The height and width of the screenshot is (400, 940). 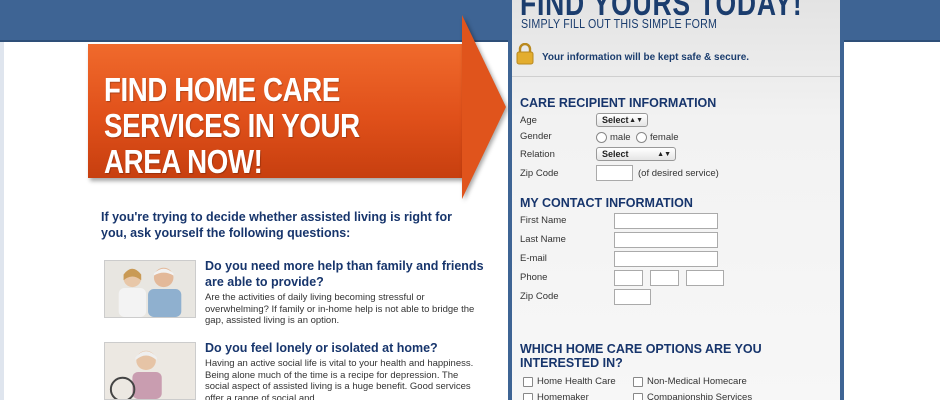 What do you see at coordinates (150, 371) in the screenshot?
I see `senior-wheelchair-photo` at bounding box center [150, 371].